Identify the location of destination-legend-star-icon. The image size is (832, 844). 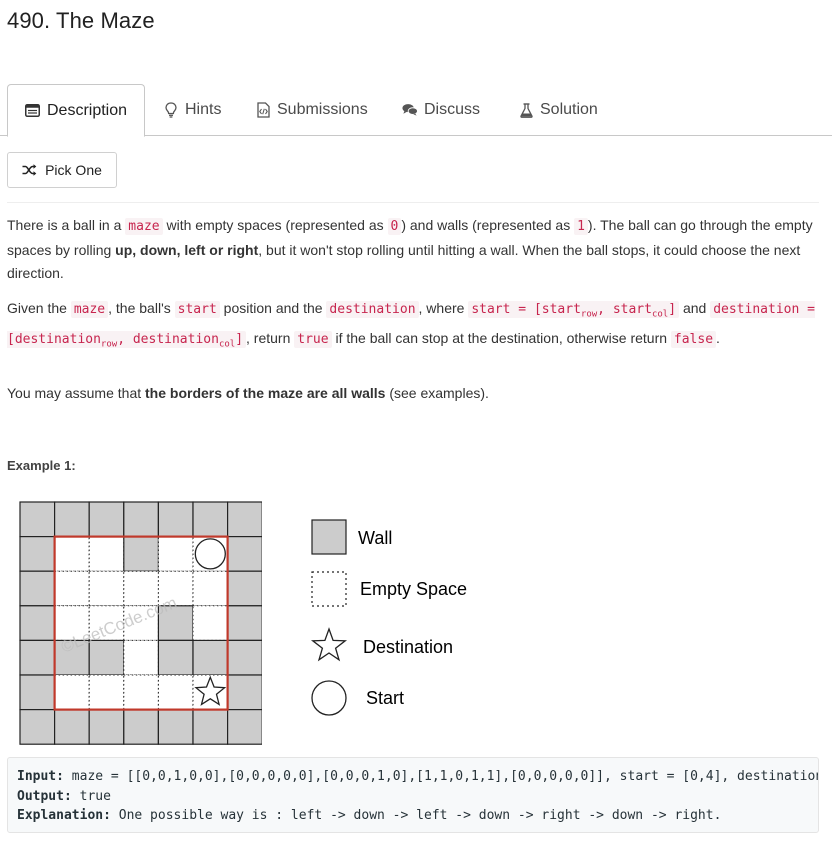
(329, 644).